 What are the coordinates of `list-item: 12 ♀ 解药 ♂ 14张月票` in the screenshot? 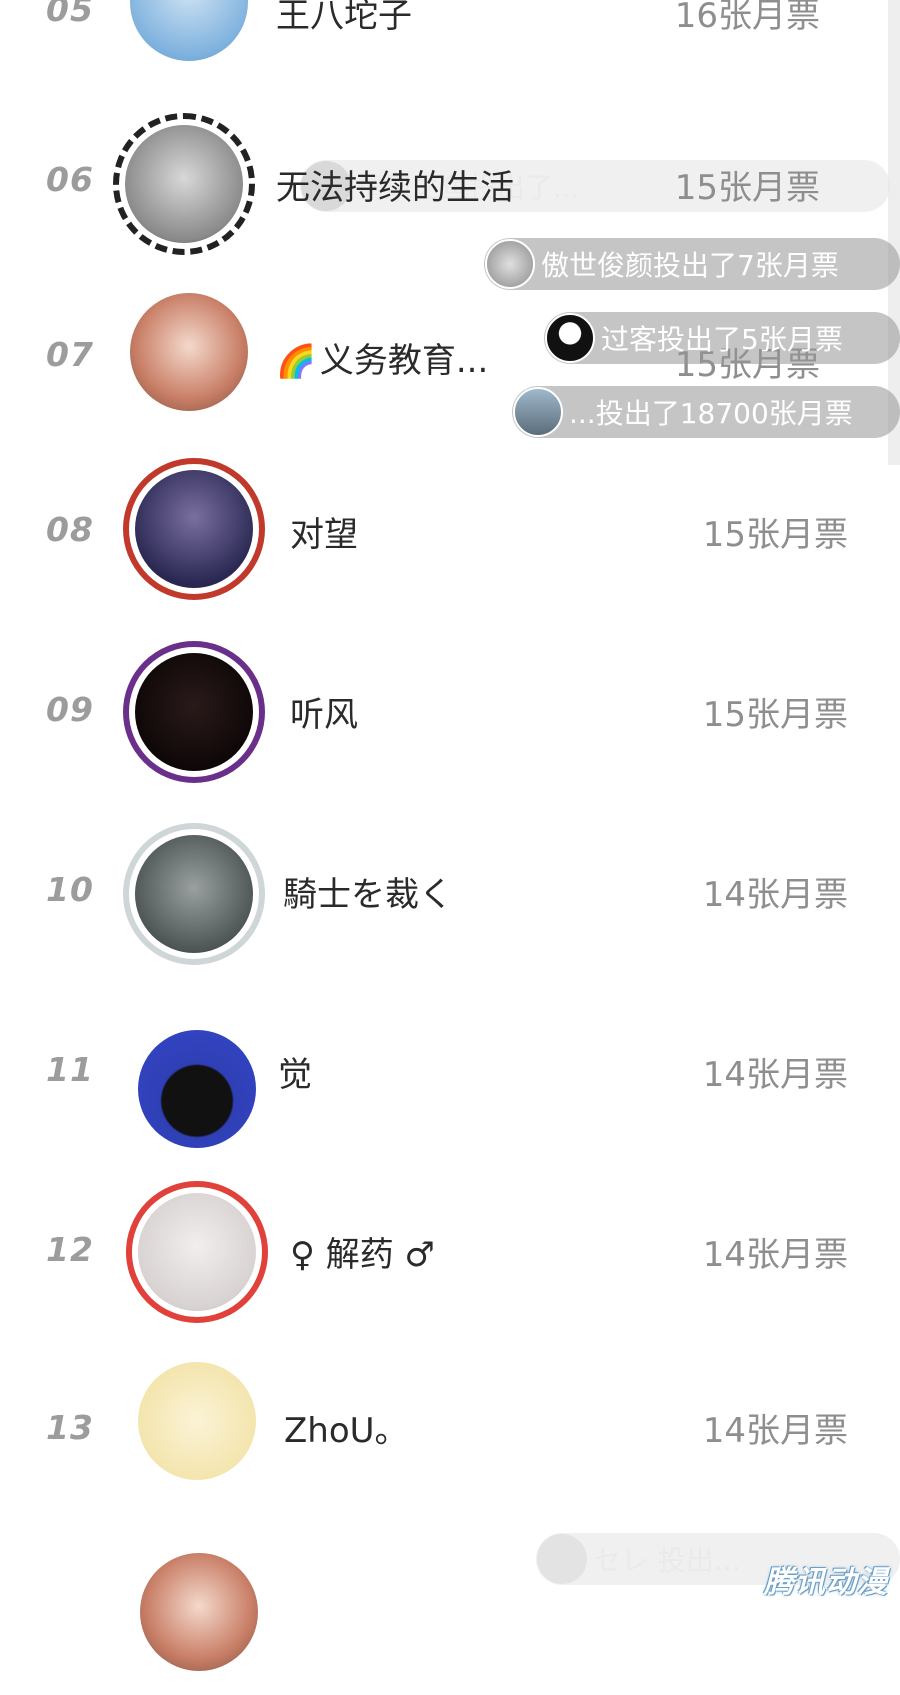 It's located at (450, 1258).